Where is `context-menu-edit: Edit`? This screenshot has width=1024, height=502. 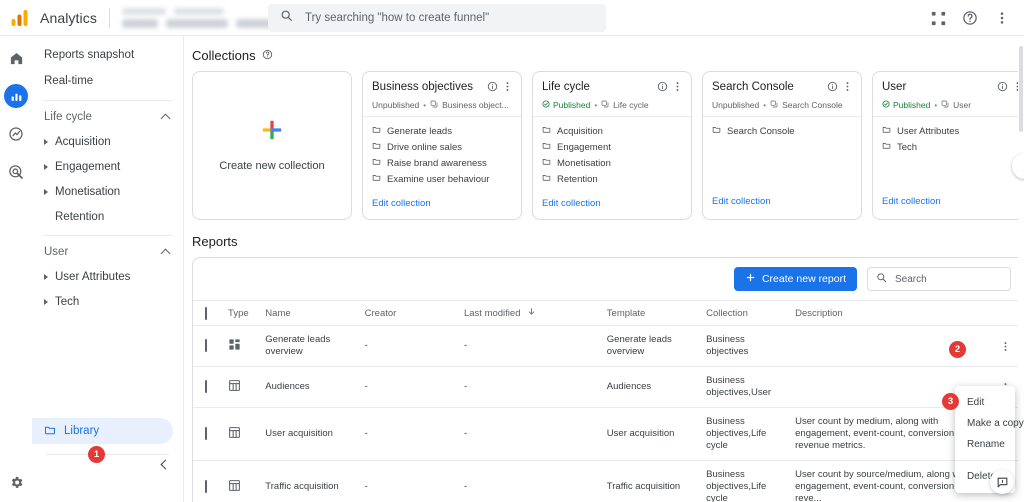 context-menu-edit: Edit is located at coordinates (985, 402).